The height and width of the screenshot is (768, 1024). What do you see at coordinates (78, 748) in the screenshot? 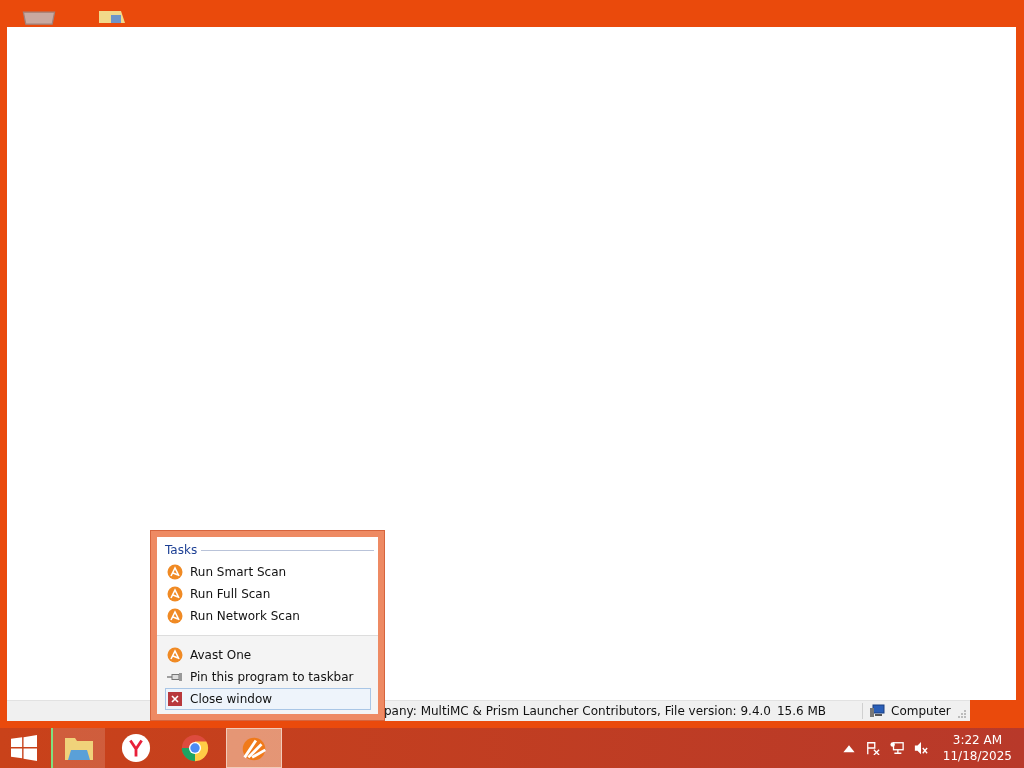
I see `taskbar-button` at bounding box center [78, 748].